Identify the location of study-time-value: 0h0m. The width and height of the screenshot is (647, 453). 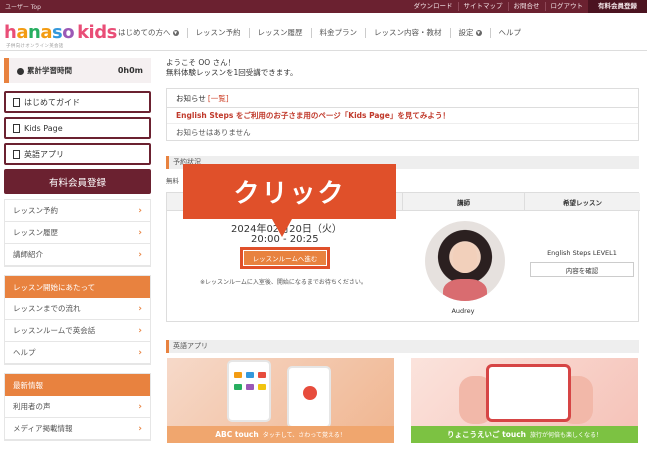
(130, 70).